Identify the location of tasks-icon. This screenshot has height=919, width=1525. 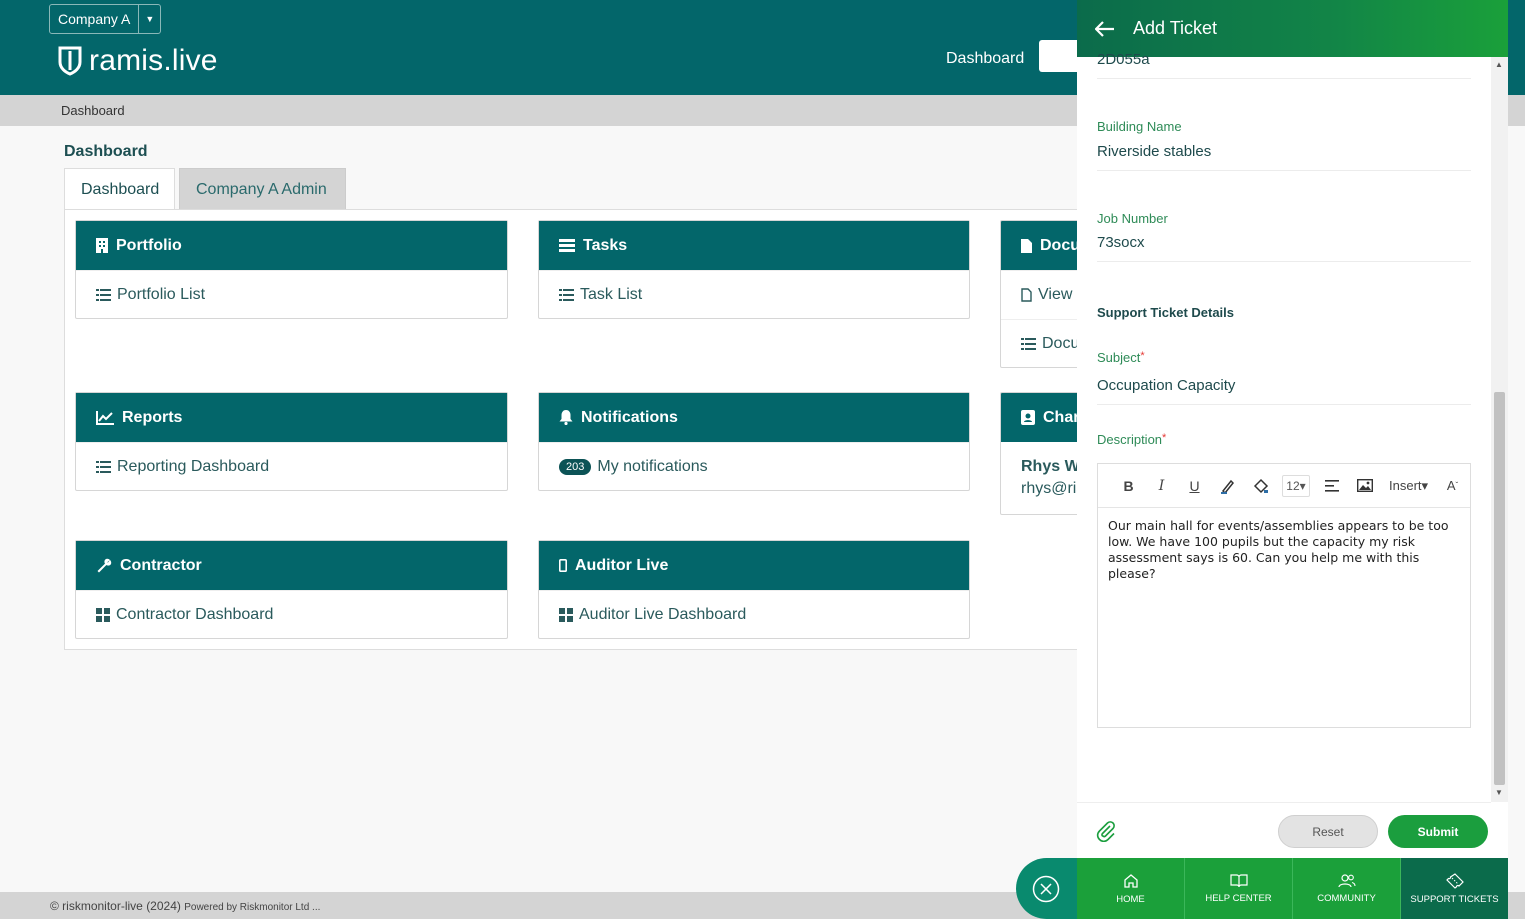
(567, 245).